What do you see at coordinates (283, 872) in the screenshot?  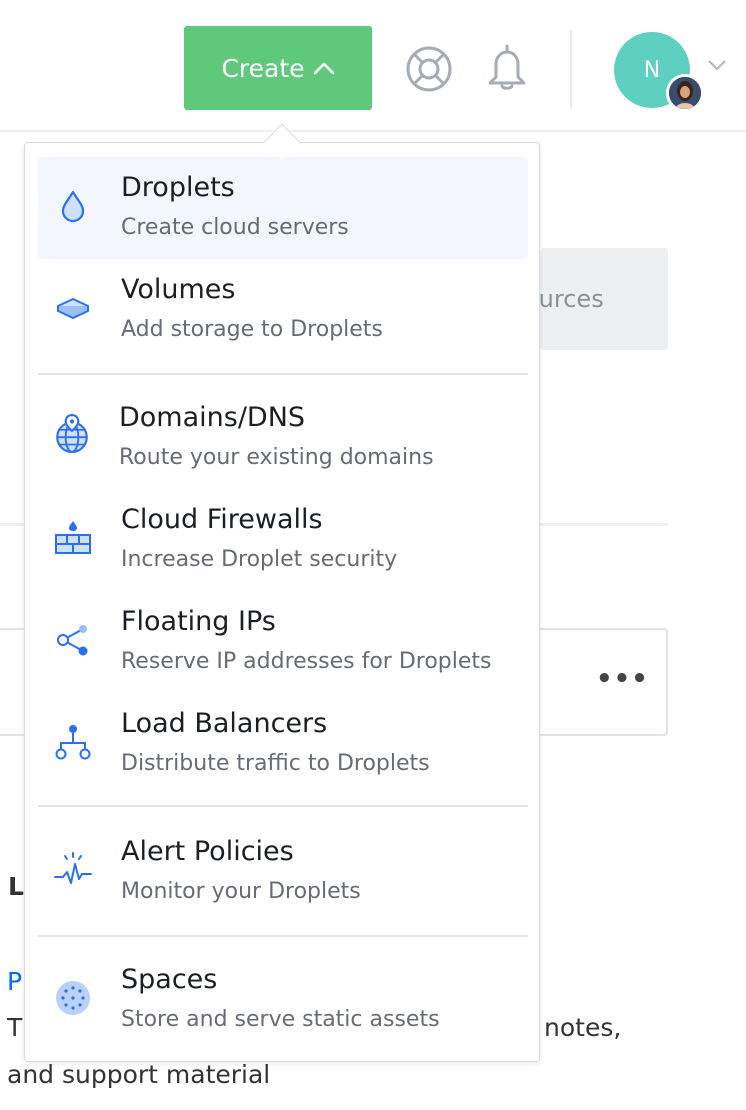 I see `menu-item-alert-policies: Alert Policies Monitor your Droplets` at bounding box center [283, 872].